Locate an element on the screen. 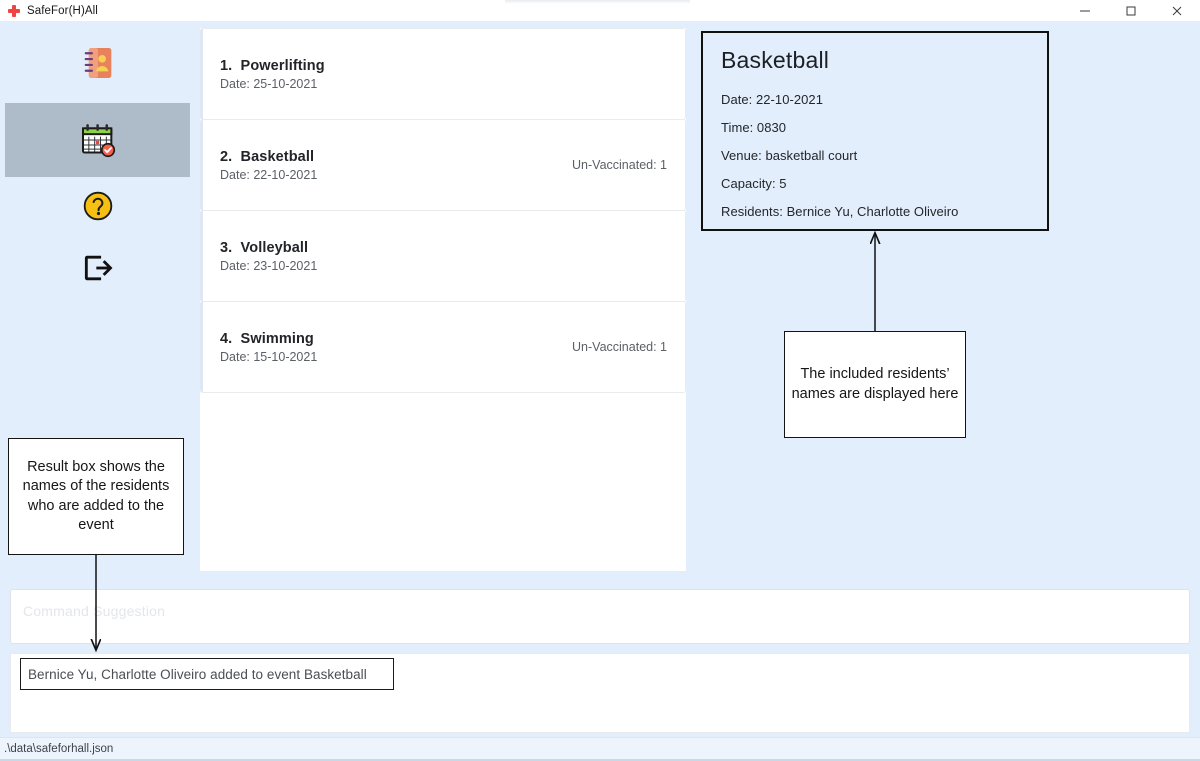 The width and height of the screenshot is (1200, 761). logout-exit-icon is located at coordinates (98, 268).